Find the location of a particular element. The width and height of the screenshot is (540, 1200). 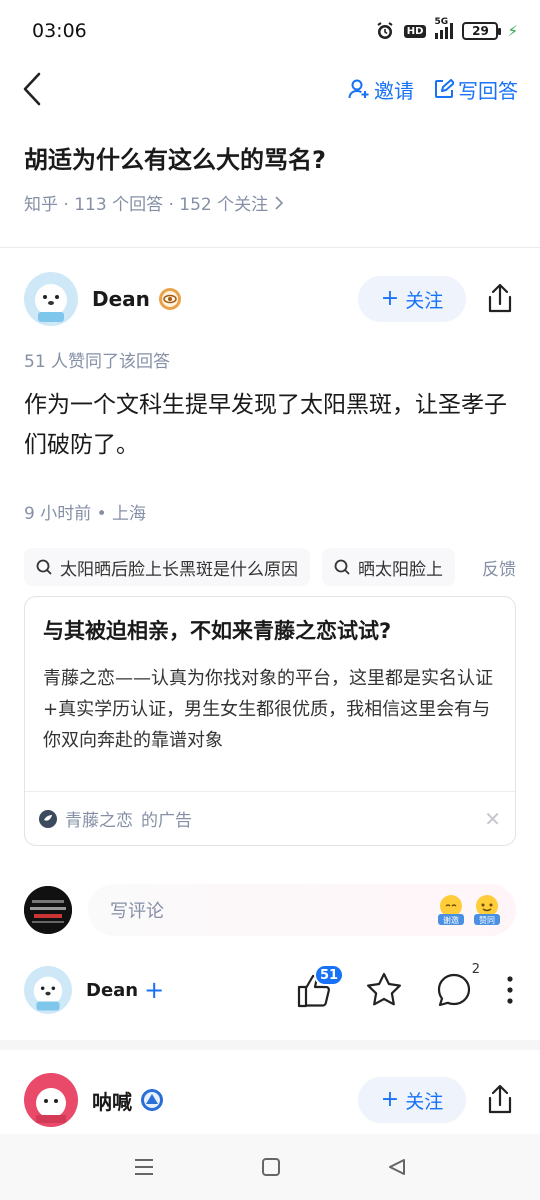

agree-emoji-button: 赞同 is located at coordinates (487, 910).